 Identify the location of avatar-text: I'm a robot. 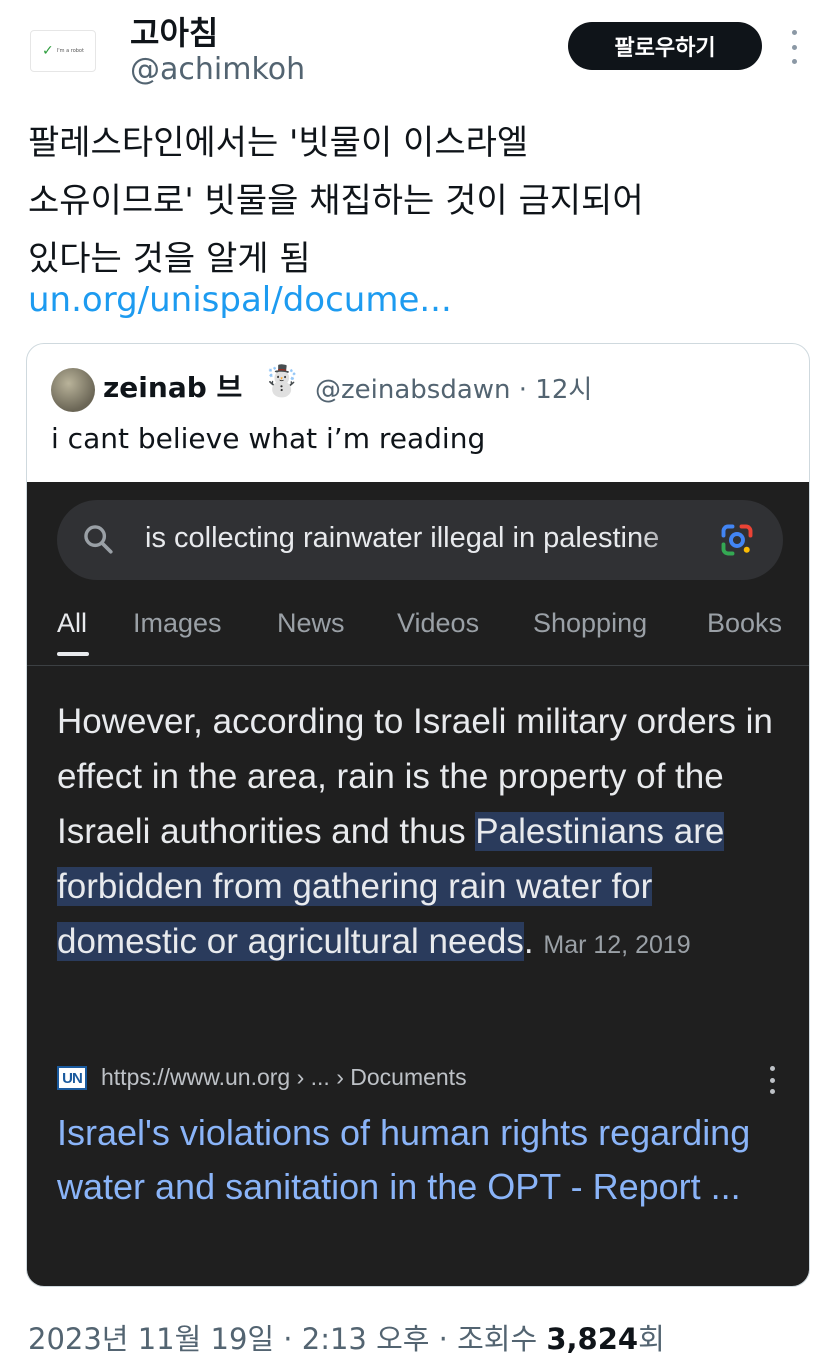
(70, 51).